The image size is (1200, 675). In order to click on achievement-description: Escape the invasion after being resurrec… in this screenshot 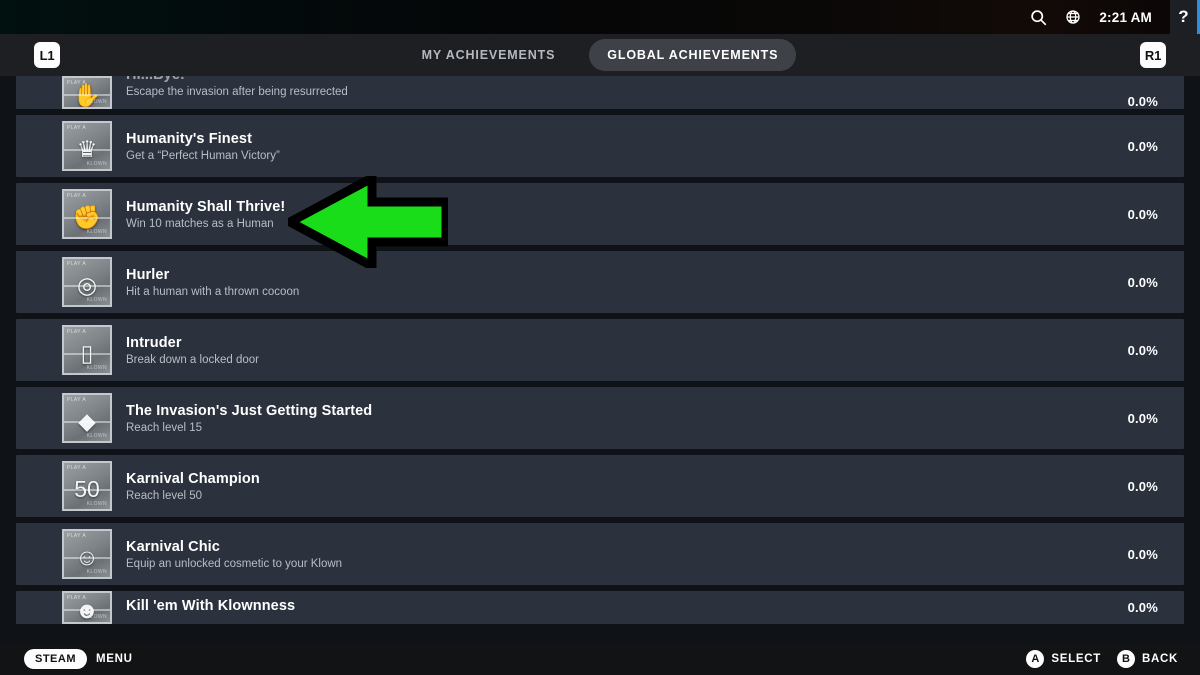, I will do `click(237, 92)`.